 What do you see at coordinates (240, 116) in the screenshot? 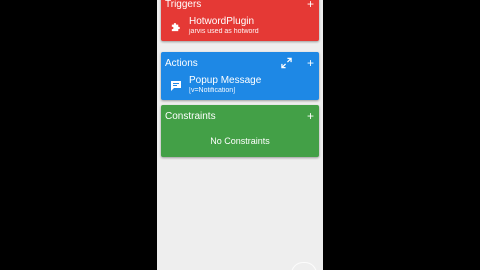
I see `constraints-header: Constraints +` at bounding box center [240, 116].